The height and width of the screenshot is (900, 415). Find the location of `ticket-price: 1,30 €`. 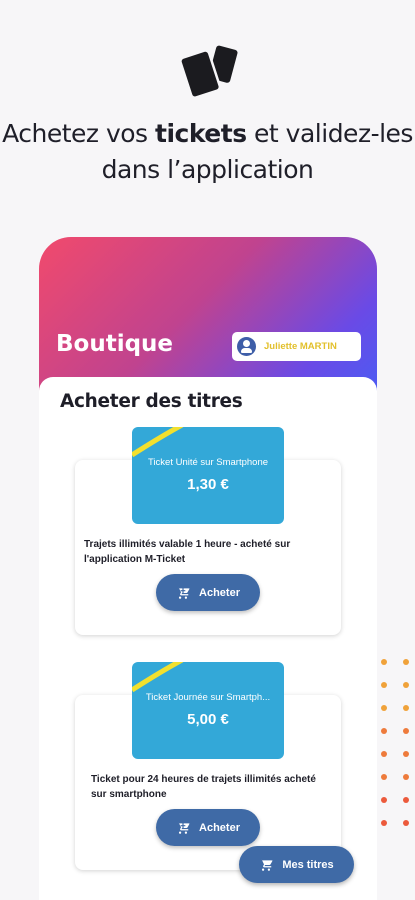

ticket-price: 1,30 € is located at coordinates (208, 484).